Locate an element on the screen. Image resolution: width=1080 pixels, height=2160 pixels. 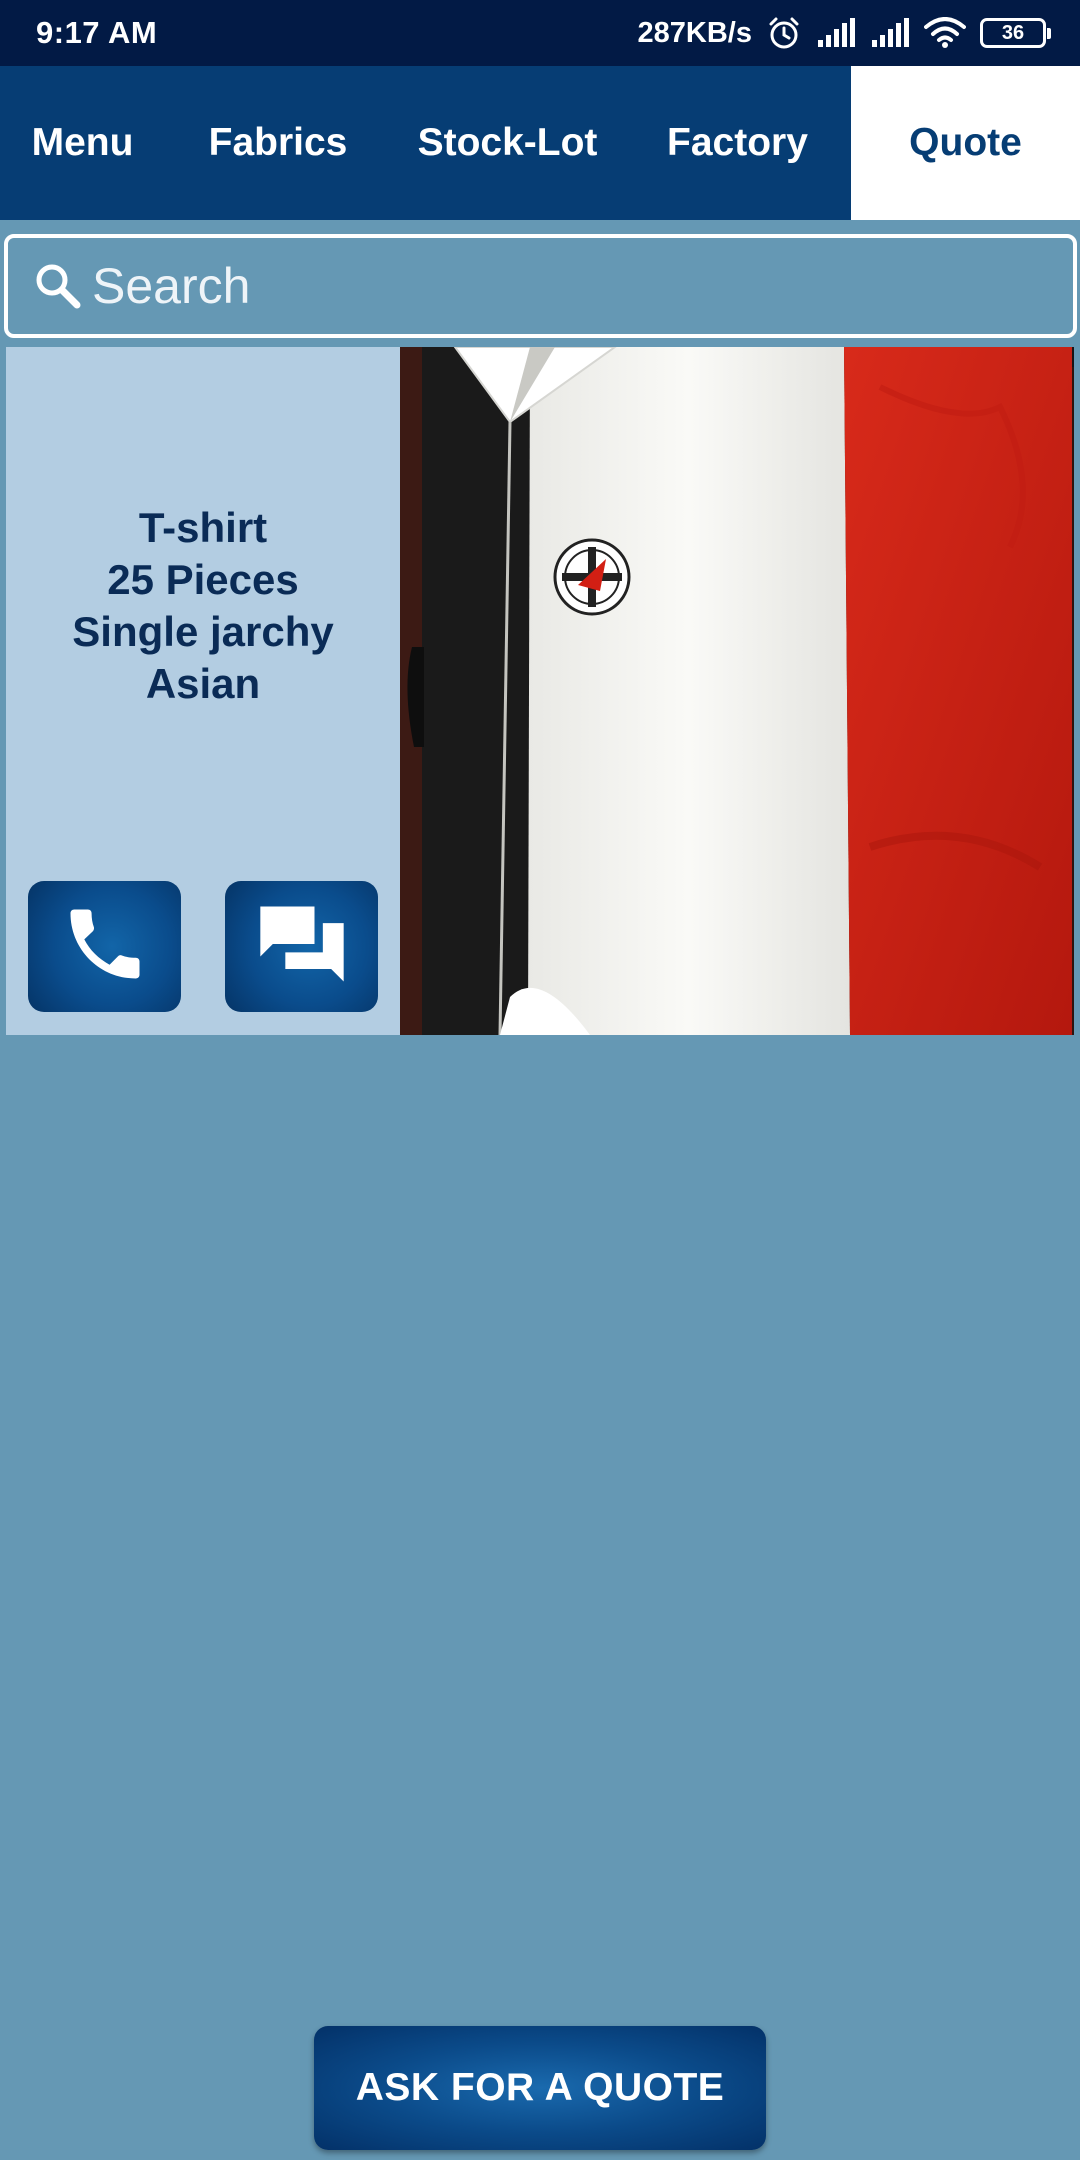
listing-description: T-shirt 25 Pieces Single jarchy Asian is located at coordinates (203, 606).